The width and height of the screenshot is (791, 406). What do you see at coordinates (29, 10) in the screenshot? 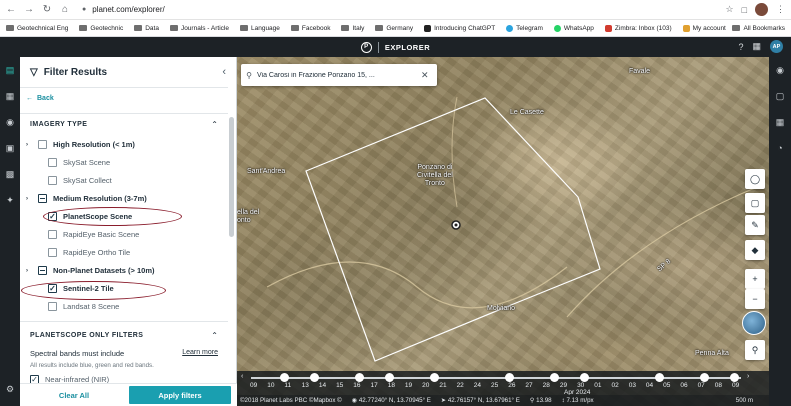
I see `forward-arrow-icon: →` at bounding box center [29, 10].